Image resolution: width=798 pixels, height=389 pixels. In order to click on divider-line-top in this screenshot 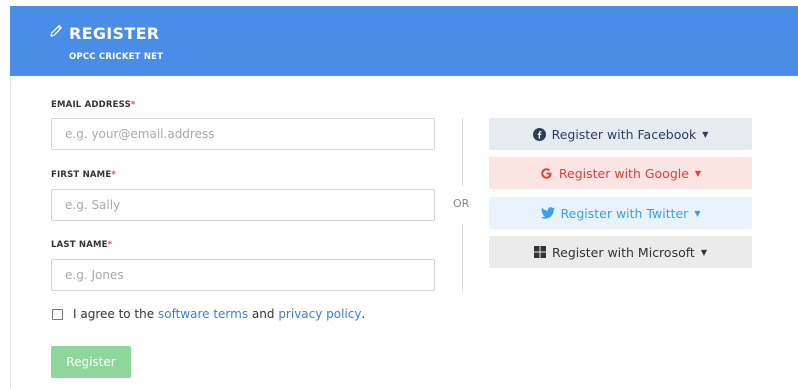, I will do `click(462, 152)`.